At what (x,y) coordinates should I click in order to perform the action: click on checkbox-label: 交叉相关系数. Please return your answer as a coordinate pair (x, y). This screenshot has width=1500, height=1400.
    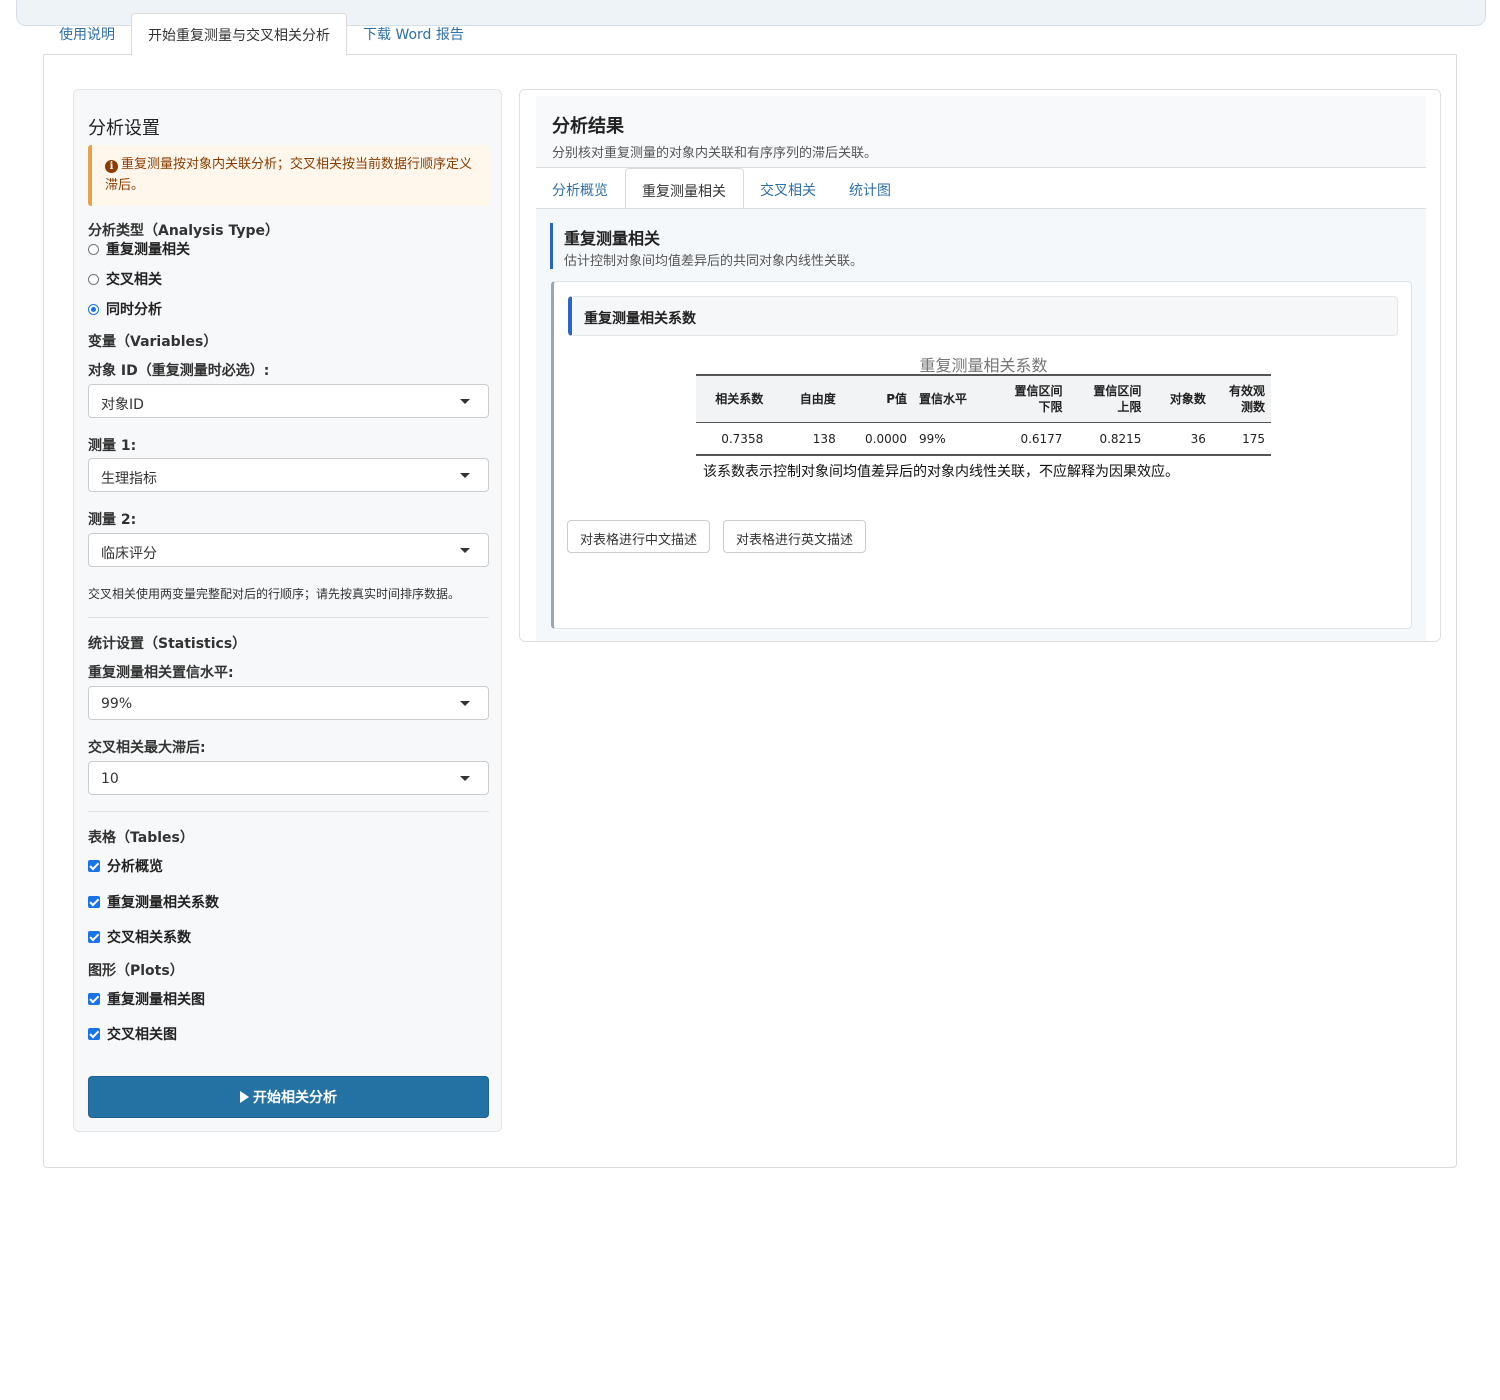
    Looking at the image, I should click on (149, 938).